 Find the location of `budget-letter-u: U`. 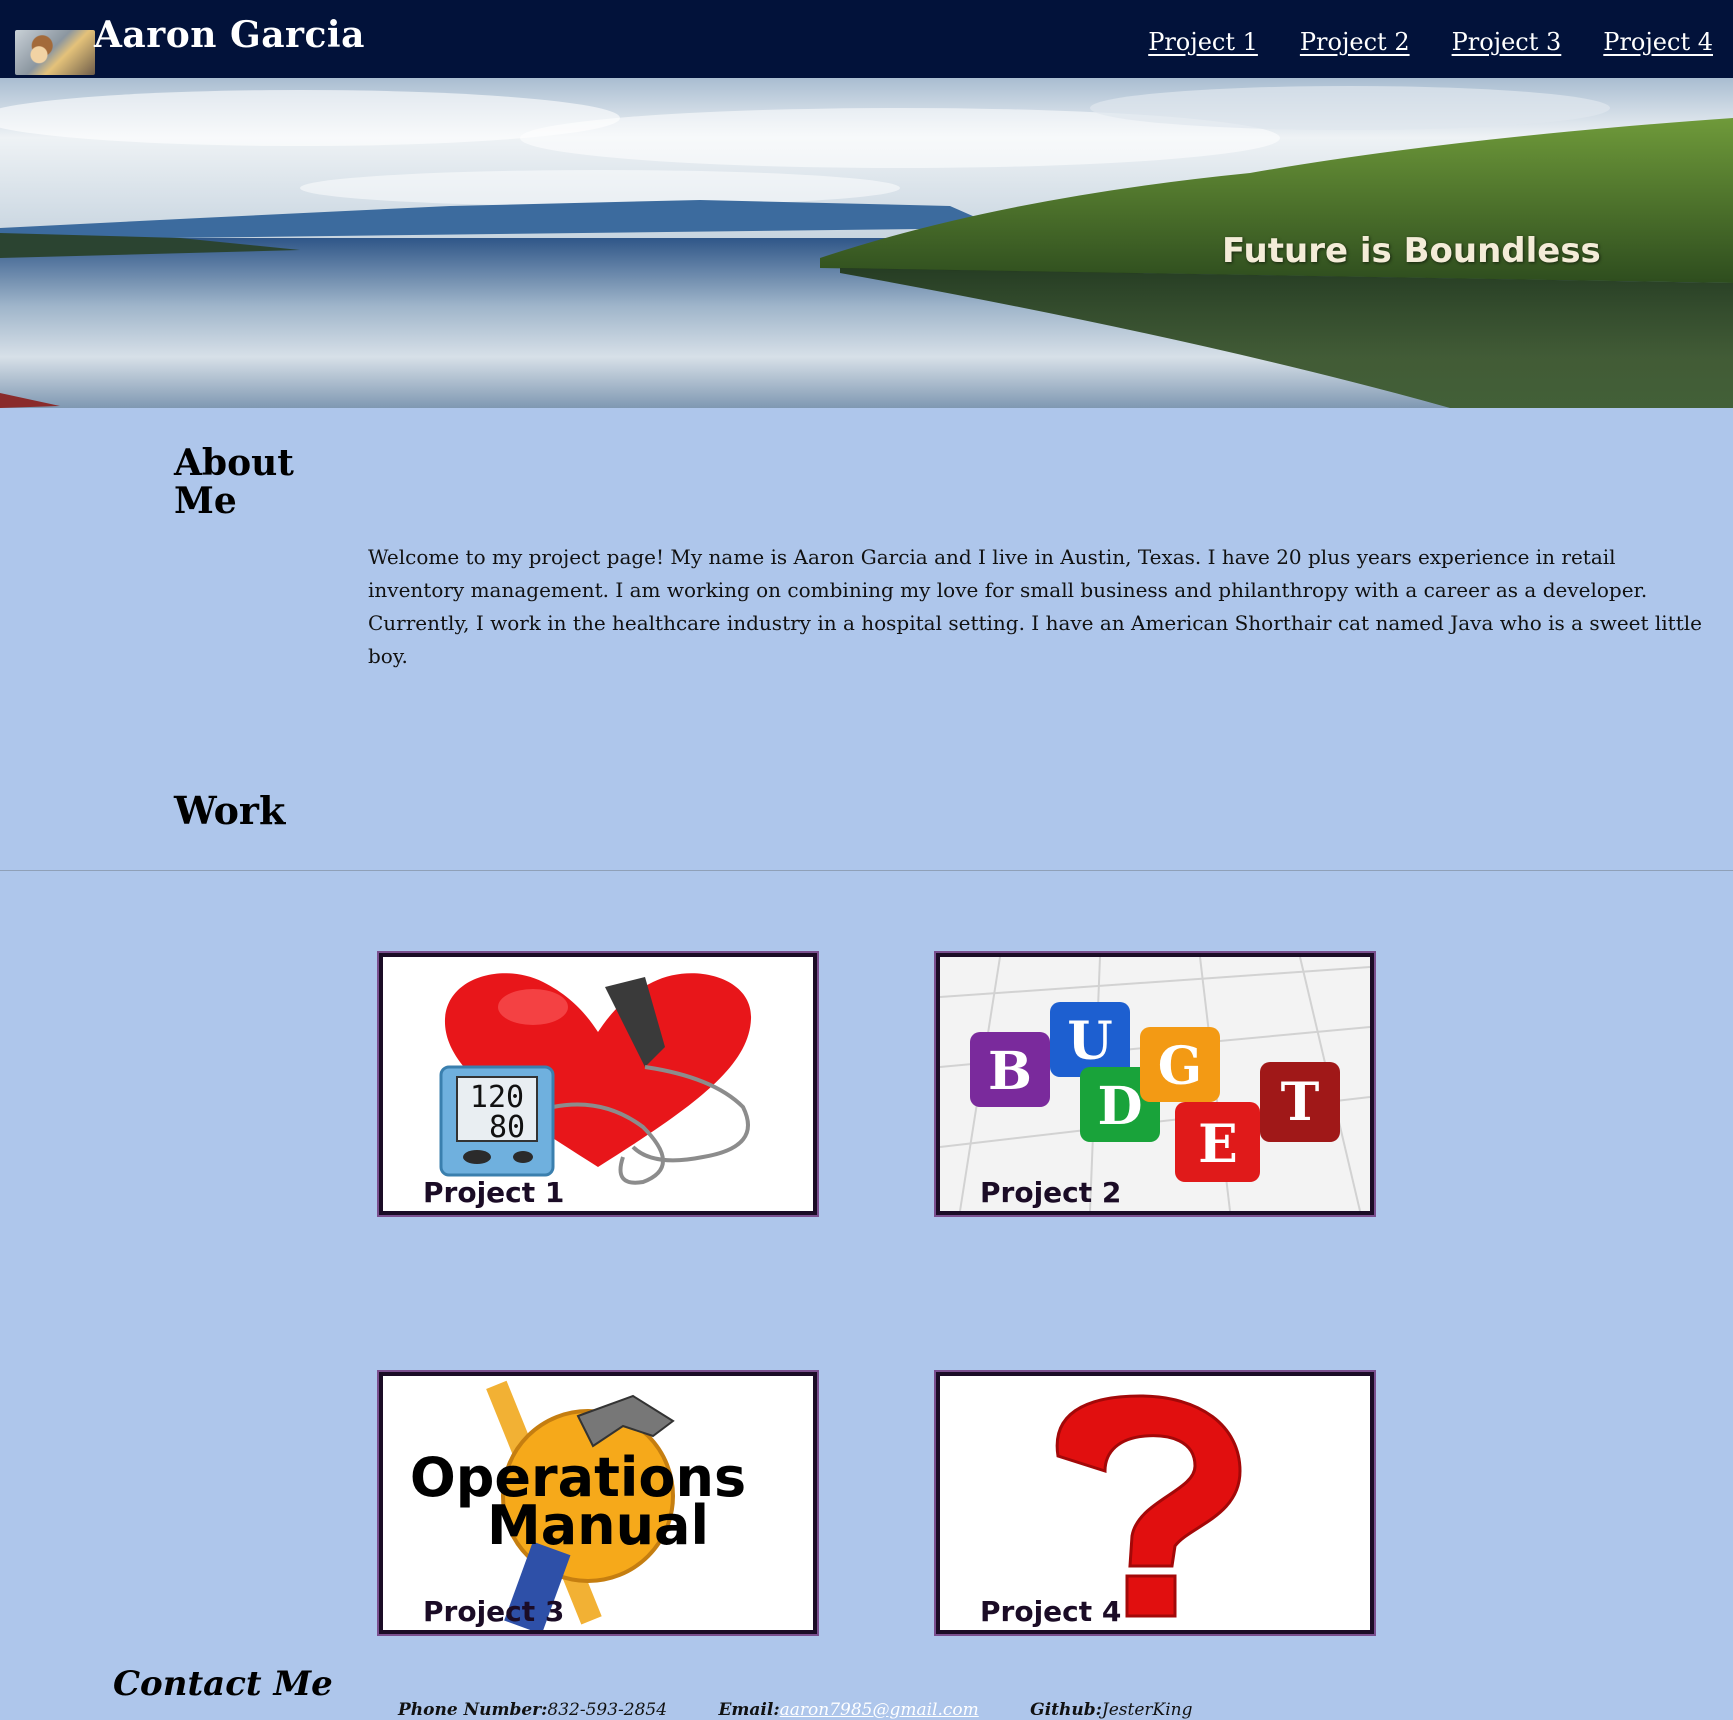

budget-letter-u: U is located at coordinates (1089, 1041).